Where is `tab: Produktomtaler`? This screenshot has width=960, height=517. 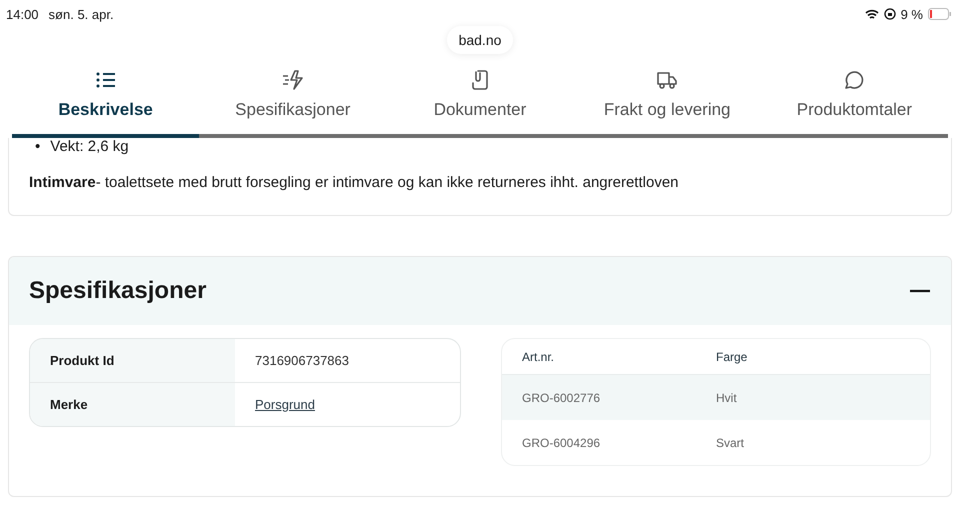
tab: Produktomtaler is located at coordinates (854, 103).